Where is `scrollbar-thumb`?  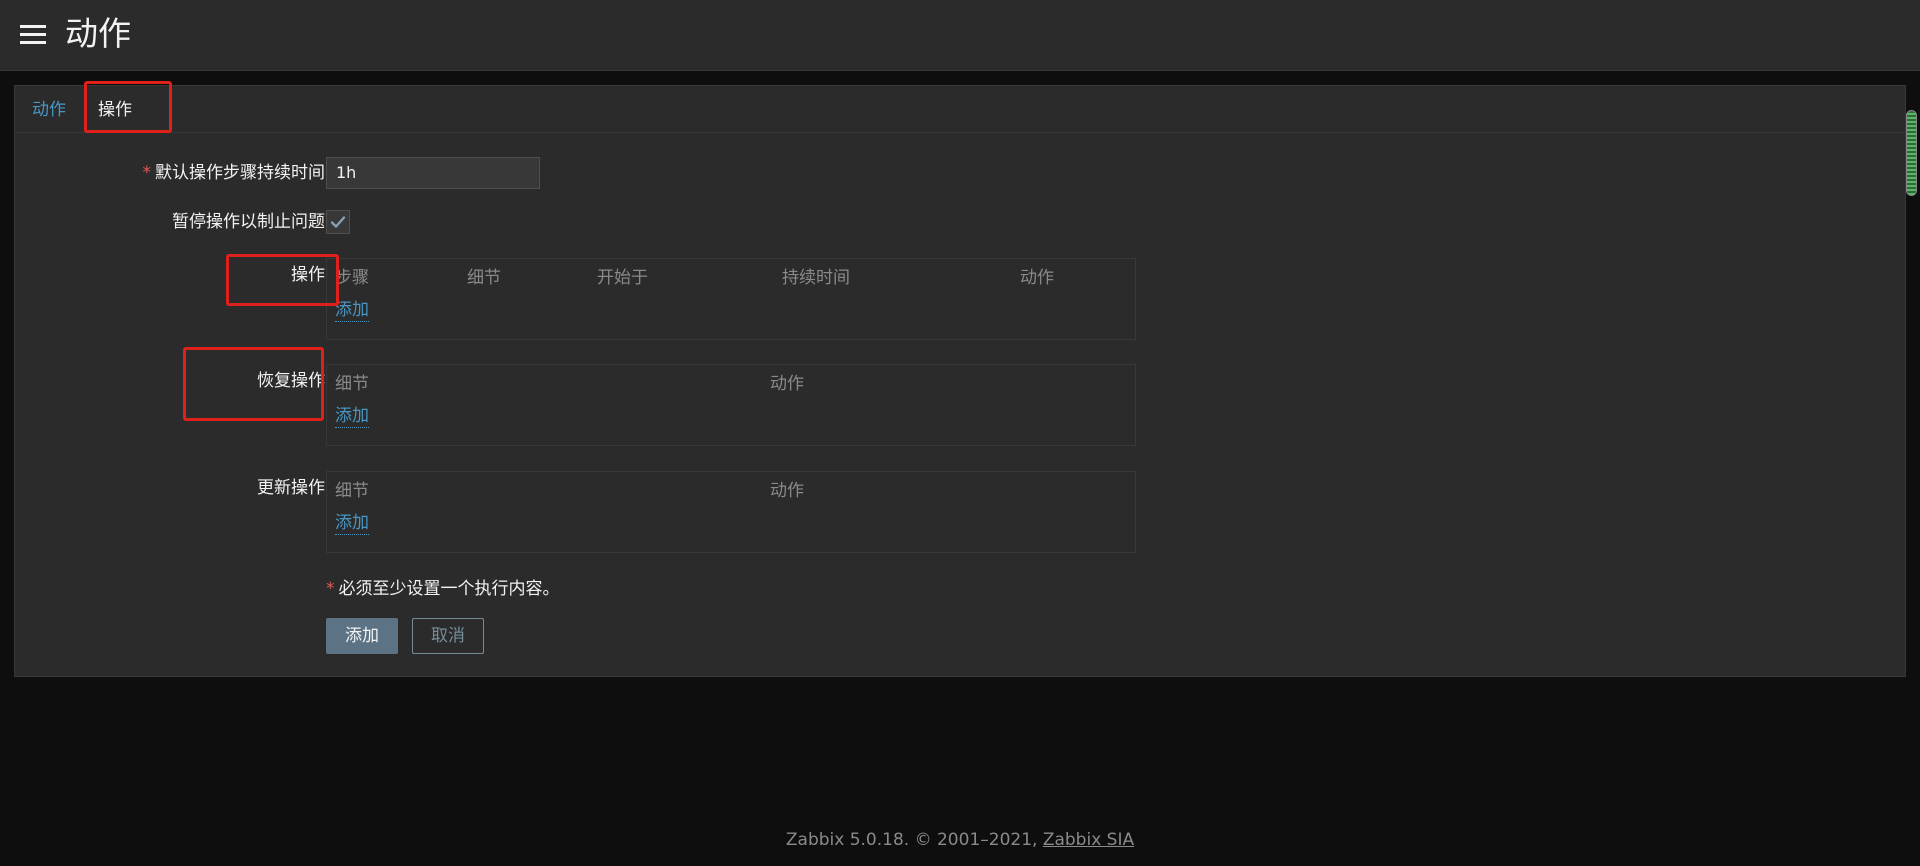 scrollbar-thumb is located at coordinates (1911, 153).